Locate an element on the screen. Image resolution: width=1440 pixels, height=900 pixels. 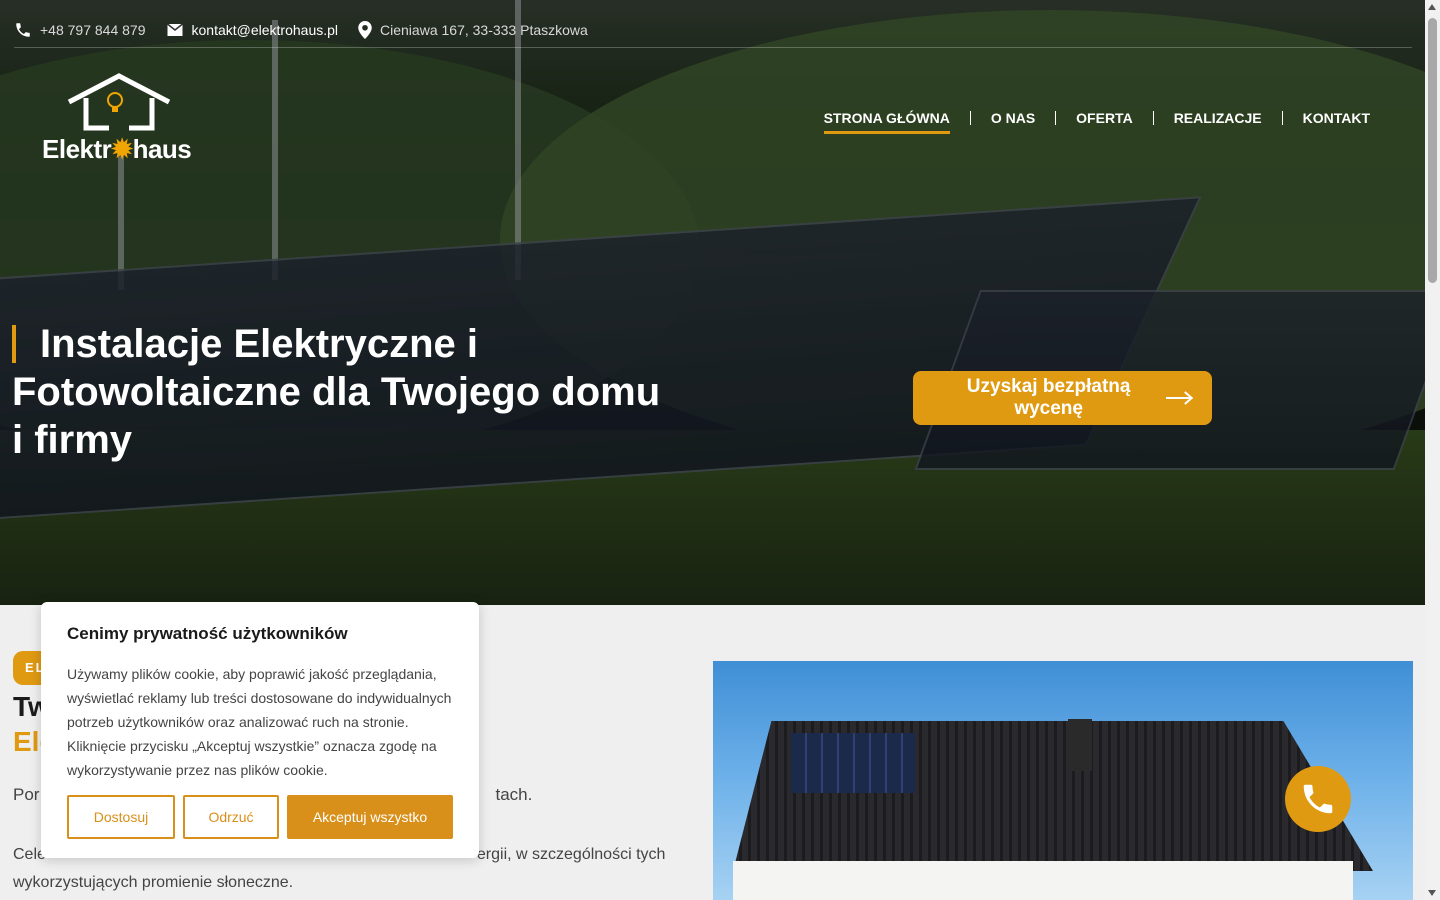
cookie-actions: Dostosuj Odrzuć Akceptuj wszystko is located at coordinates (260, 817).